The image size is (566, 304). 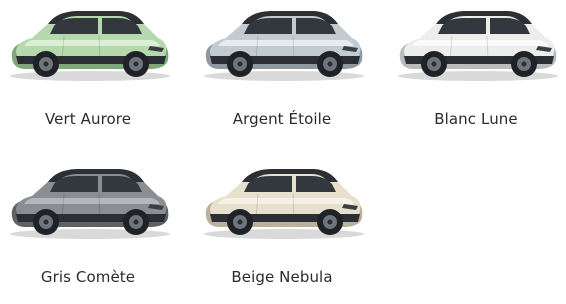 What do you see at coordinates (282, 45) in the screenshot?
I see `car-image-argent-etoile` at bounding box center [282, 45].